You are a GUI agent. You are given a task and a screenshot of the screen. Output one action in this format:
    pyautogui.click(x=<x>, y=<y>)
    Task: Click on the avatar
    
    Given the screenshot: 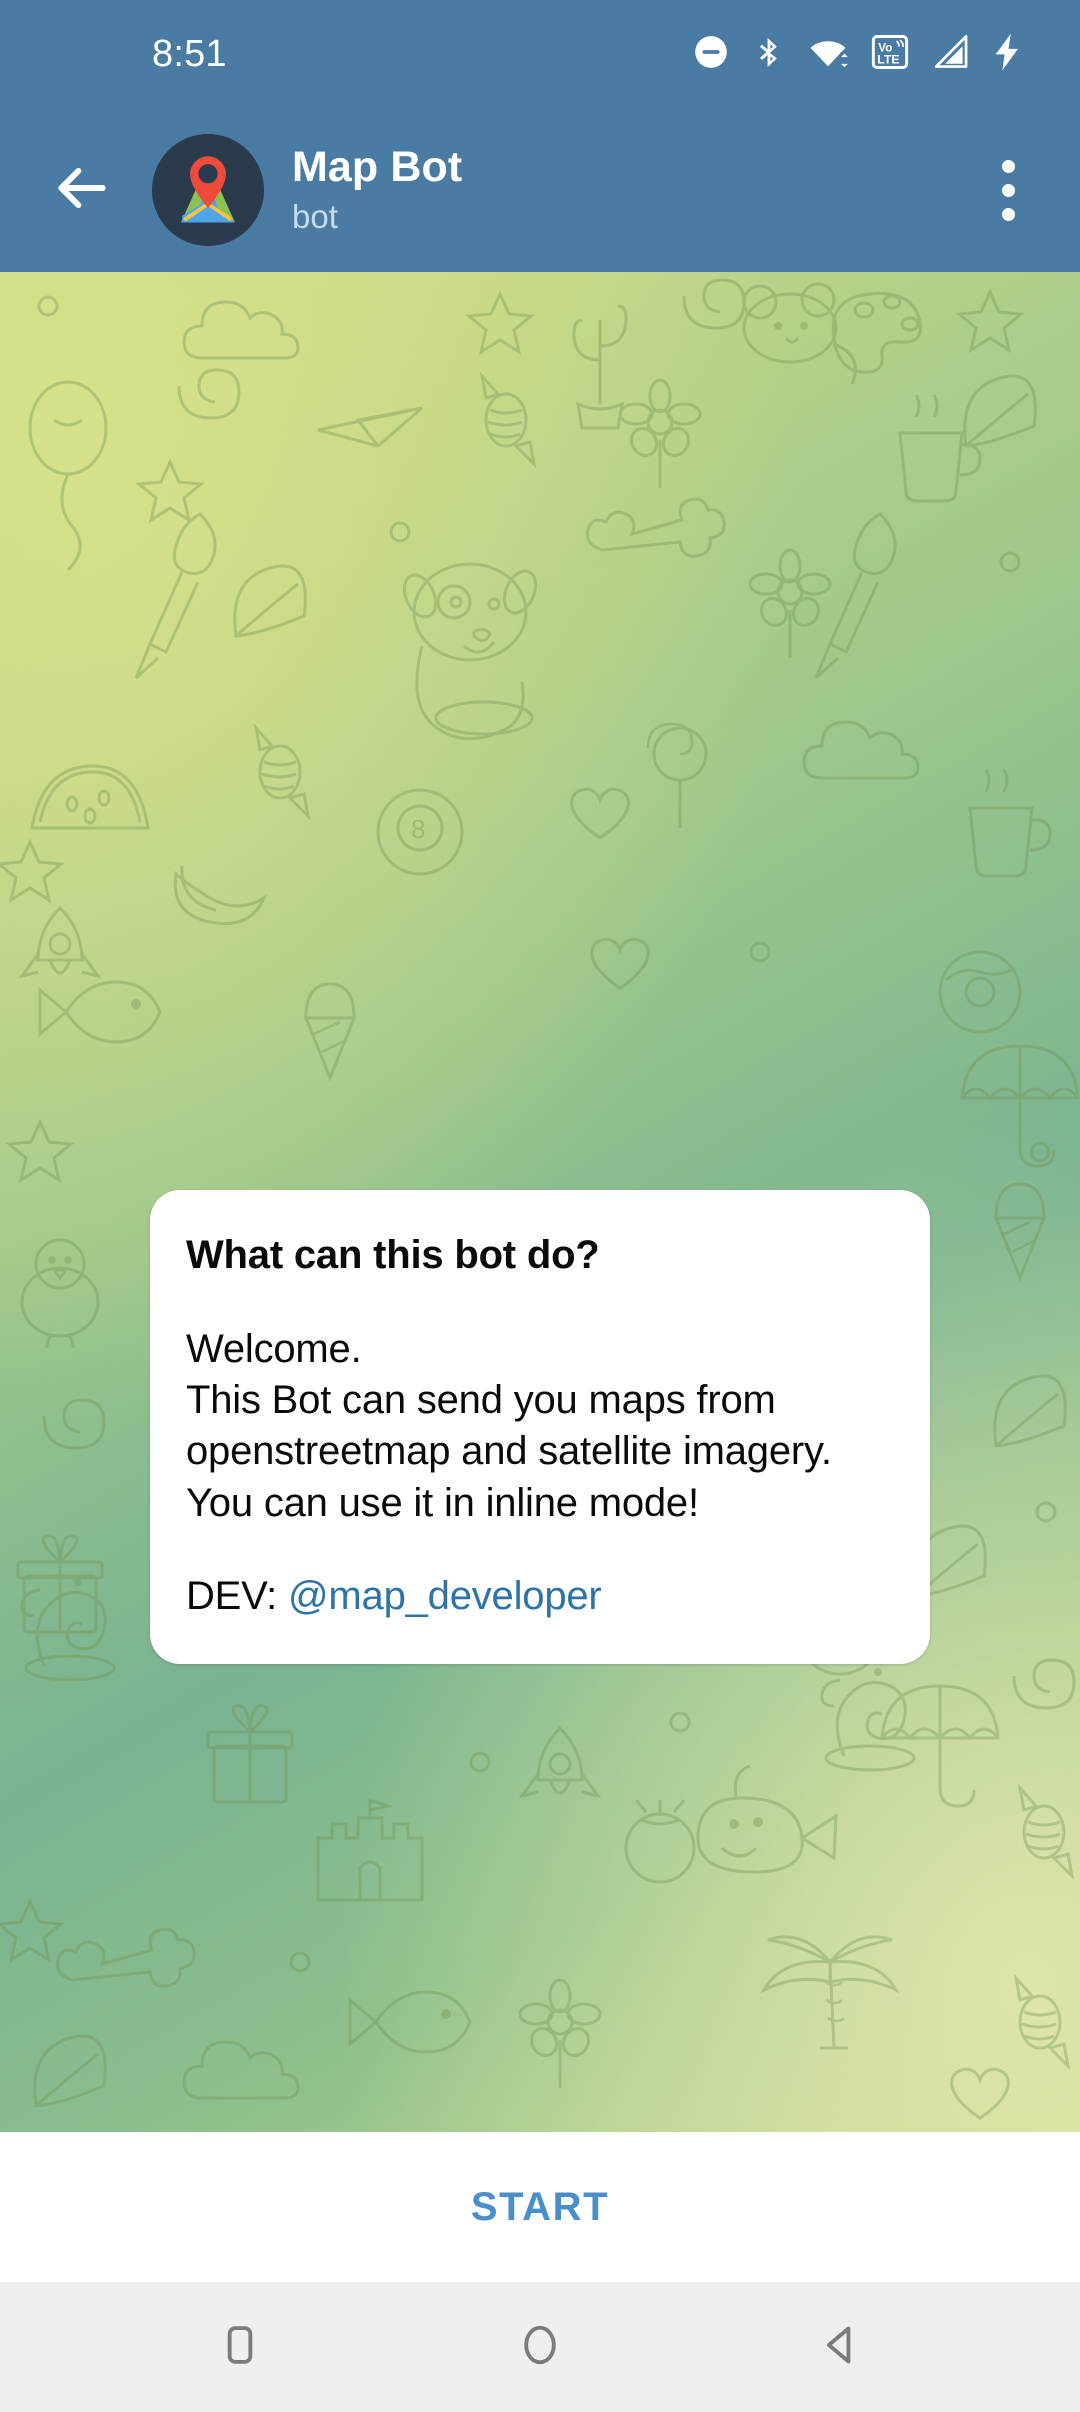 What is the action you would take?
    pyautogui.click(x=208, y=190)
    